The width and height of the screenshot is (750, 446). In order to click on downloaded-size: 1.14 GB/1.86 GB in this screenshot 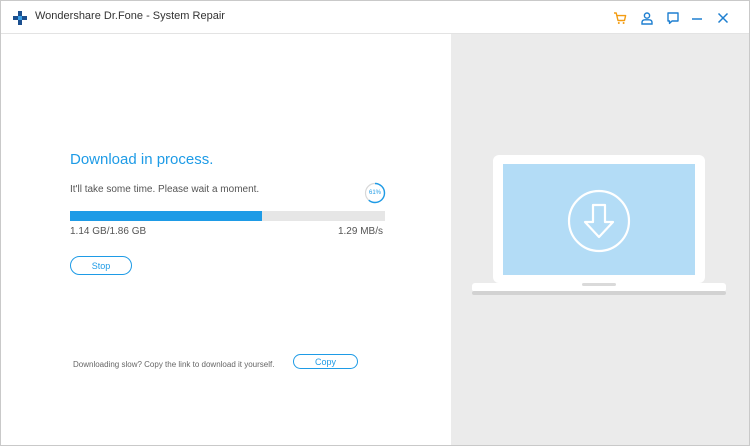, I will do `click(108, 231)`.